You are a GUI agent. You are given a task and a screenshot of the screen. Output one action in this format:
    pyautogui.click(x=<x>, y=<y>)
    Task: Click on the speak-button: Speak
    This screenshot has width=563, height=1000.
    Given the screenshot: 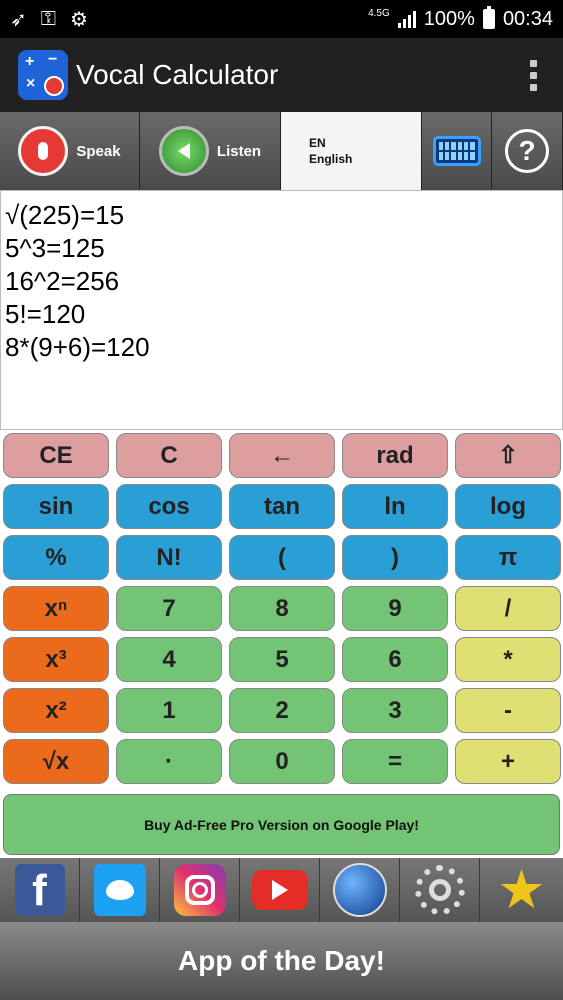 What is the action you would take?
    pyautogui.click(x=70, y=151)
    